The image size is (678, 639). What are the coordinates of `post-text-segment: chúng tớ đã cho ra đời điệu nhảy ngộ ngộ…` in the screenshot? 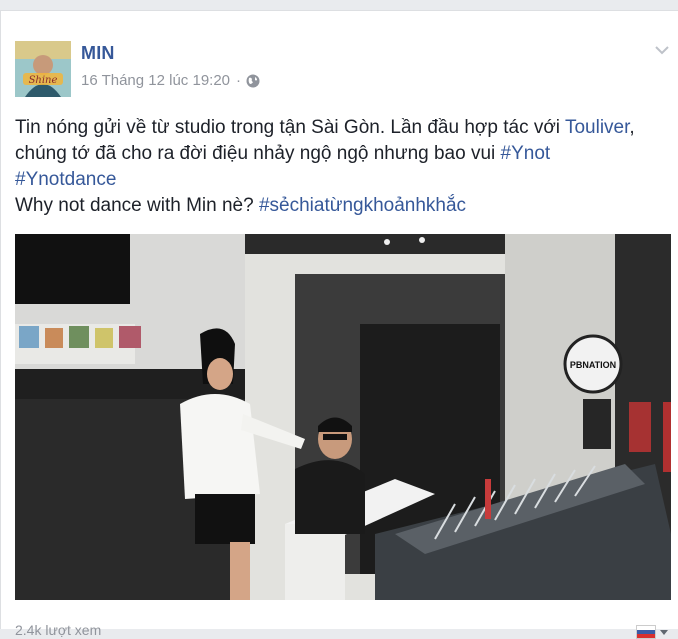 It's located at (258, 153).